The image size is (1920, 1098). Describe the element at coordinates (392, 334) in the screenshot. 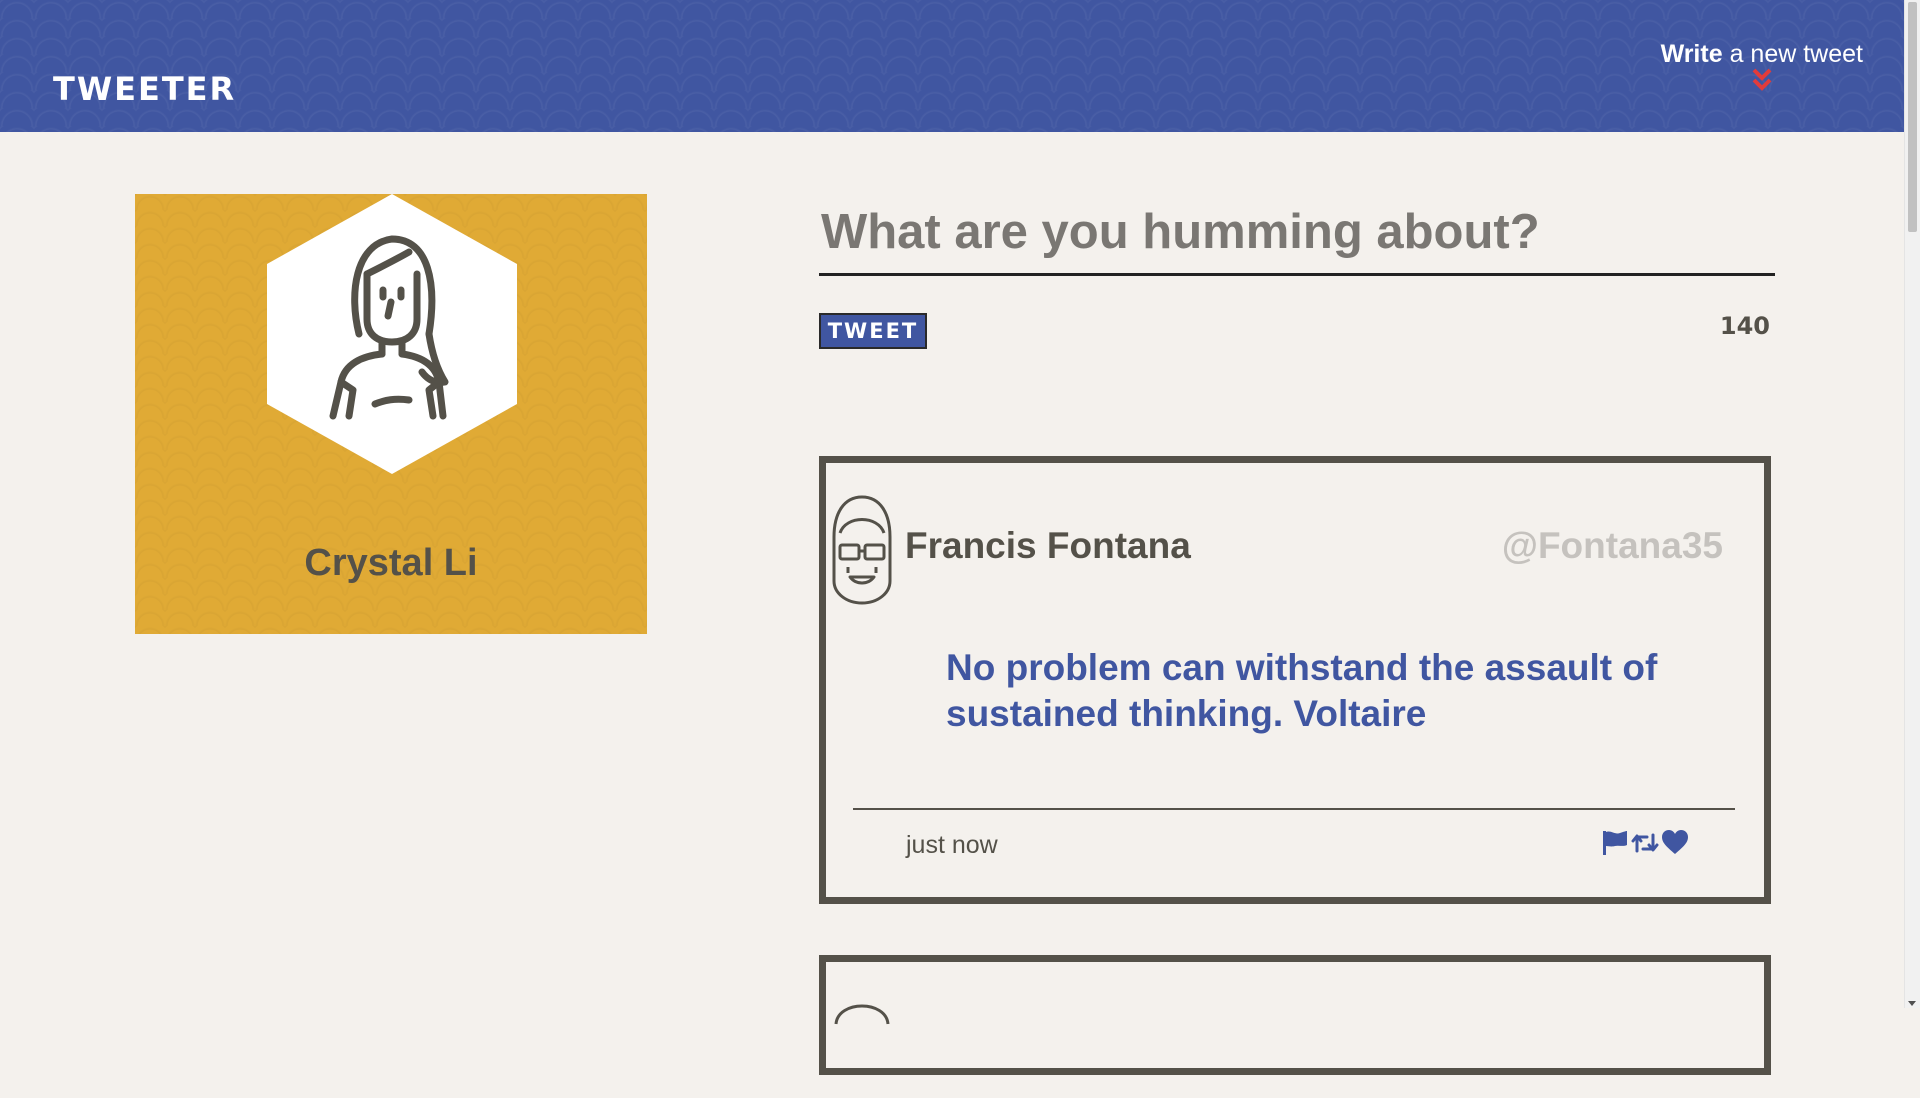

I see `woman-avatar-icon` at that location.